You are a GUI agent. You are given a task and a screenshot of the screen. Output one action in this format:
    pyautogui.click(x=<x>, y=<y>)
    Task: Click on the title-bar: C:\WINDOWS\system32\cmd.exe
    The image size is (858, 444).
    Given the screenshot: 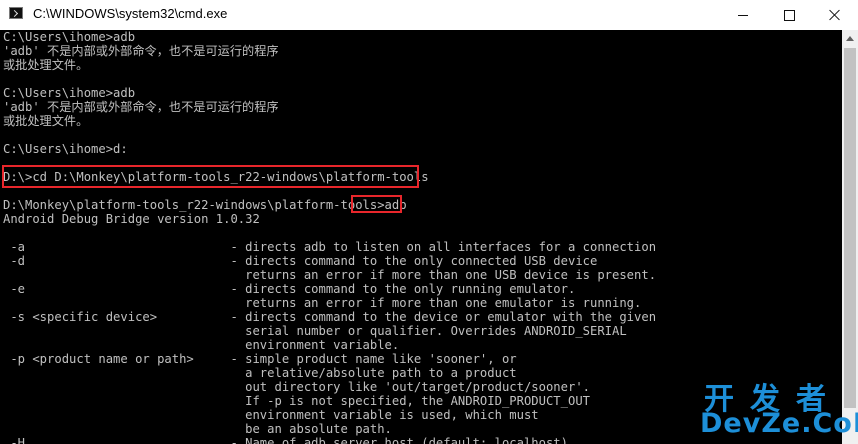 What is the action you would take?
    pyautogui.click(x=429, y=15)
    